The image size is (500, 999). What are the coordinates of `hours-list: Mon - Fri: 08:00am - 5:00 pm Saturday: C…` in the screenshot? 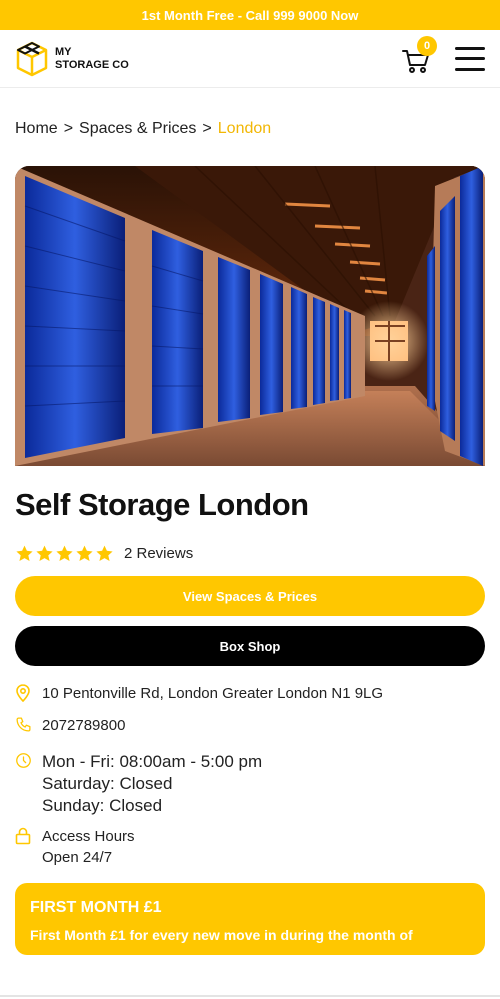 It's located at (152, 784).